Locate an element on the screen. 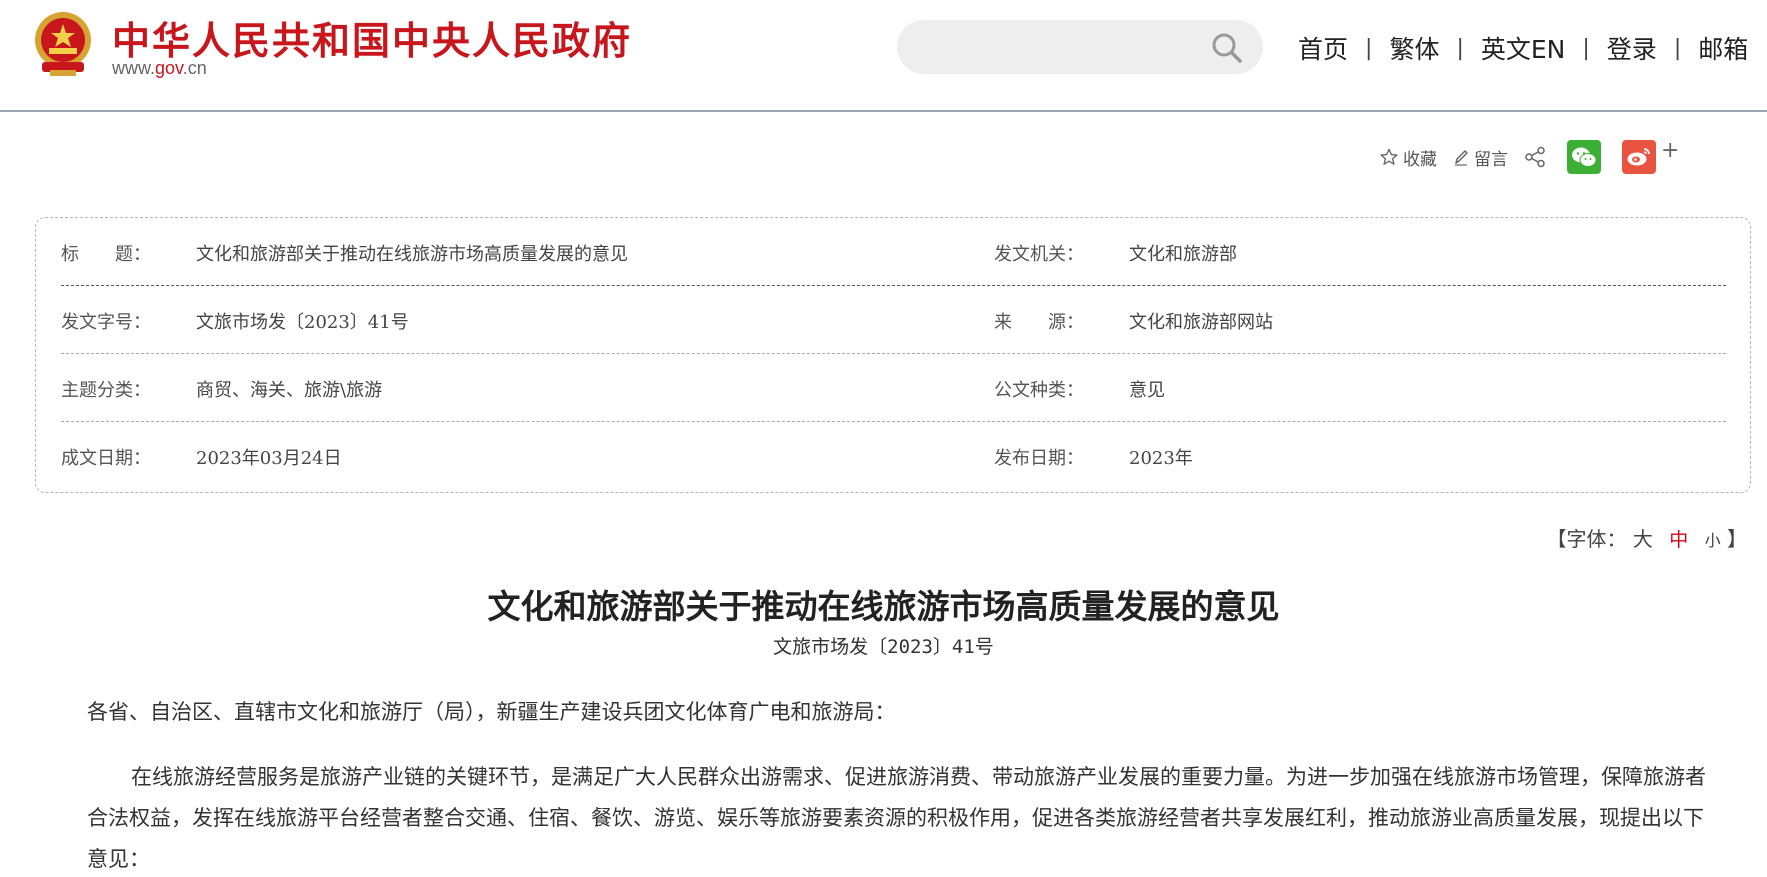 This screenshot has height=877, width=1767. url-prefix: www. is located at coordinates (134, 68).